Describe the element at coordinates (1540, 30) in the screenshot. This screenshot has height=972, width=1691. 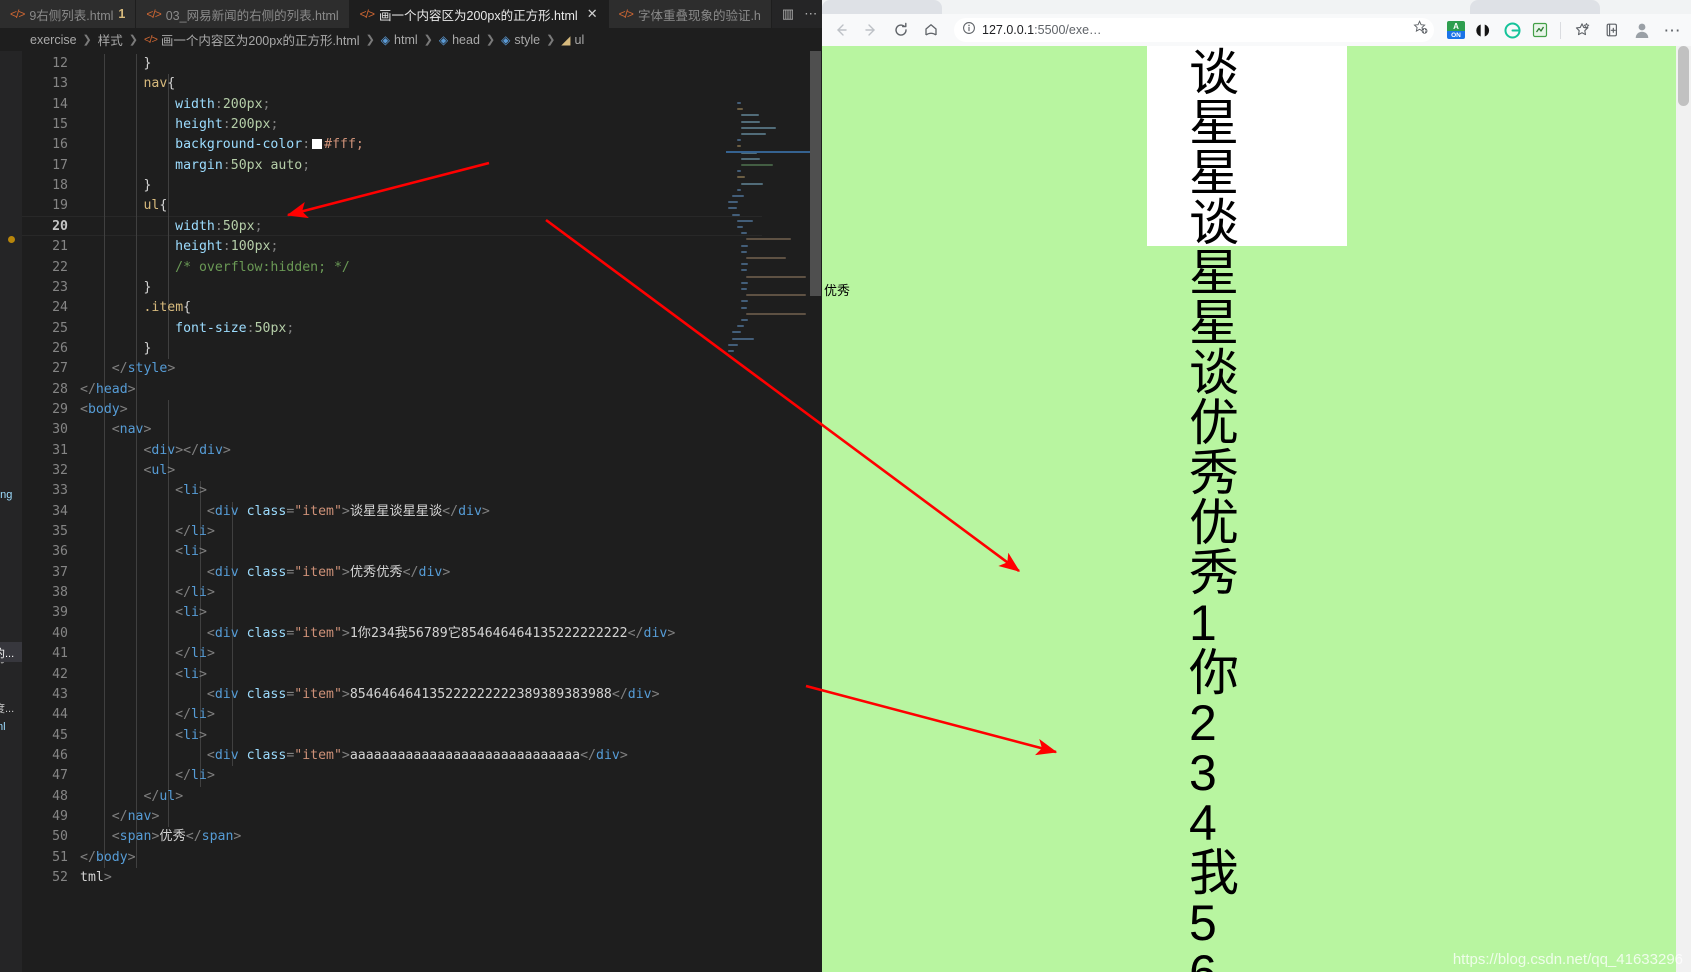
I see `green-note-extension-icon` at that location.